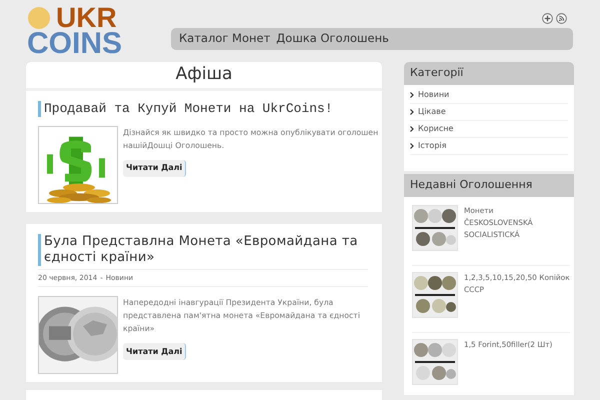 Image resolution: width=600 pixels, height=400 pixels. Describe the element at coordinates (332, 39) in the screenshot. I see `nav-link: Дошка Оголошень` at that location.